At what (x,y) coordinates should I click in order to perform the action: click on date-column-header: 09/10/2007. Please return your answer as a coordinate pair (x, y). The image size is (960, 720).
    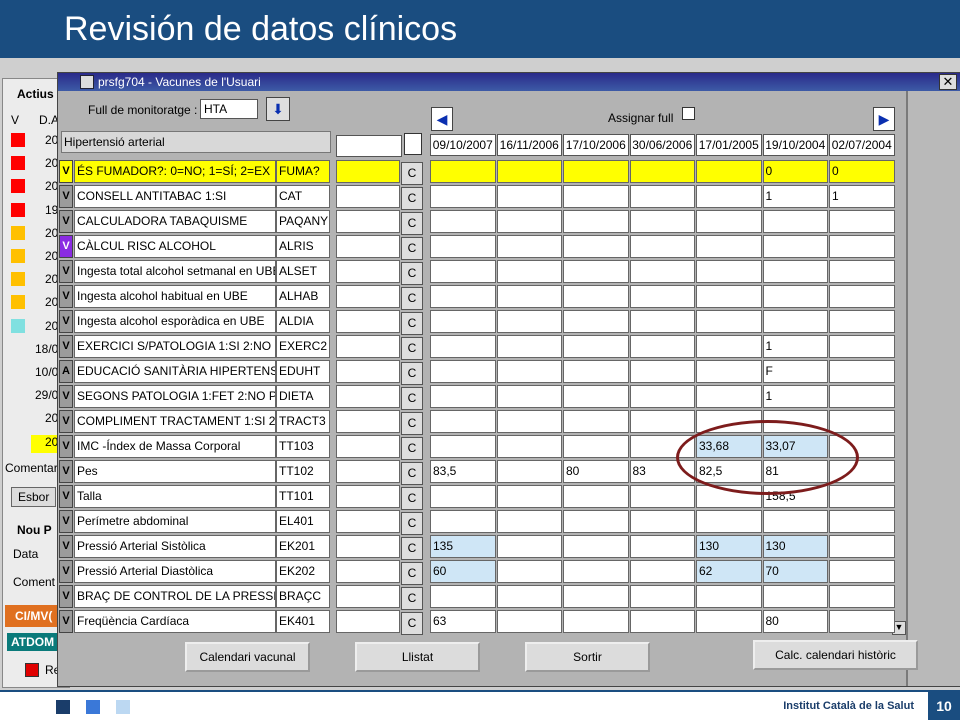
    Looking at the image, I should click on (463, 145).